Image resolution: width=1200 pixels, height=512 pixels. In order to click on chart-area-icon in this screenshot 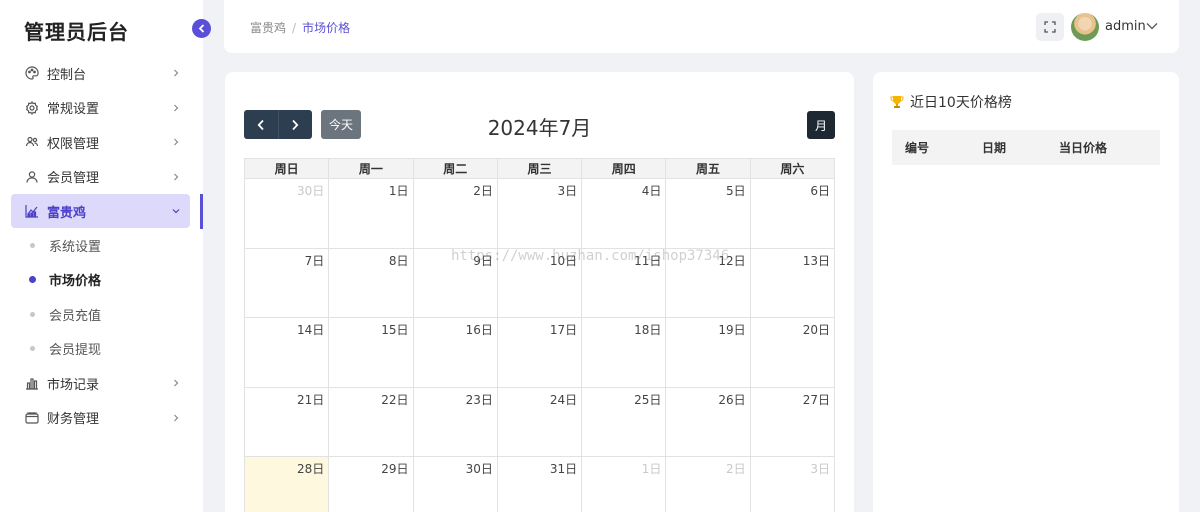, I will do `click(32, 211)`.